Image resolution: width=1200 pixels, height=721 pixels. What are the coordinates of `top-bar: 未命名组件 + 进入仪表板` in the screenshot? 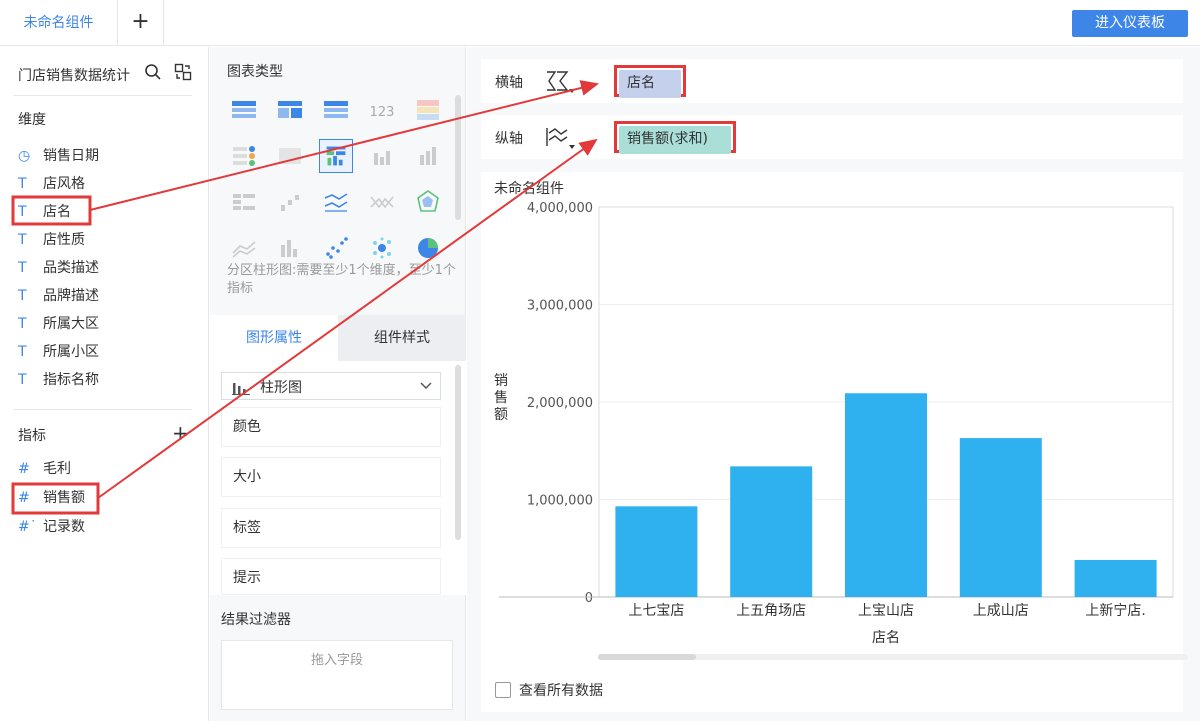 It's located at (600, 23).